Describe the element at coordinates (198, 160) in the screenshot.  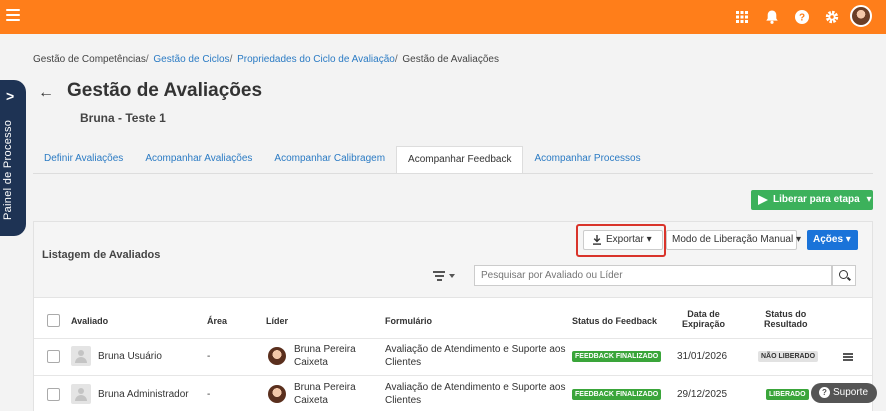
I see `tab-acompanhar-avaliacoes: Acompanhar Avaliações` at that location.